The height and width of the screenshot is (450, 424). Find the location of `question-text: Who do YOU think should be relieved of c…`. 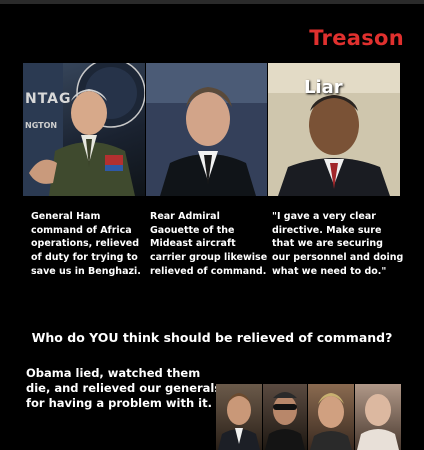

question-text: Who do YOU think should be relieved of c… is located at coordinates (212, 337).